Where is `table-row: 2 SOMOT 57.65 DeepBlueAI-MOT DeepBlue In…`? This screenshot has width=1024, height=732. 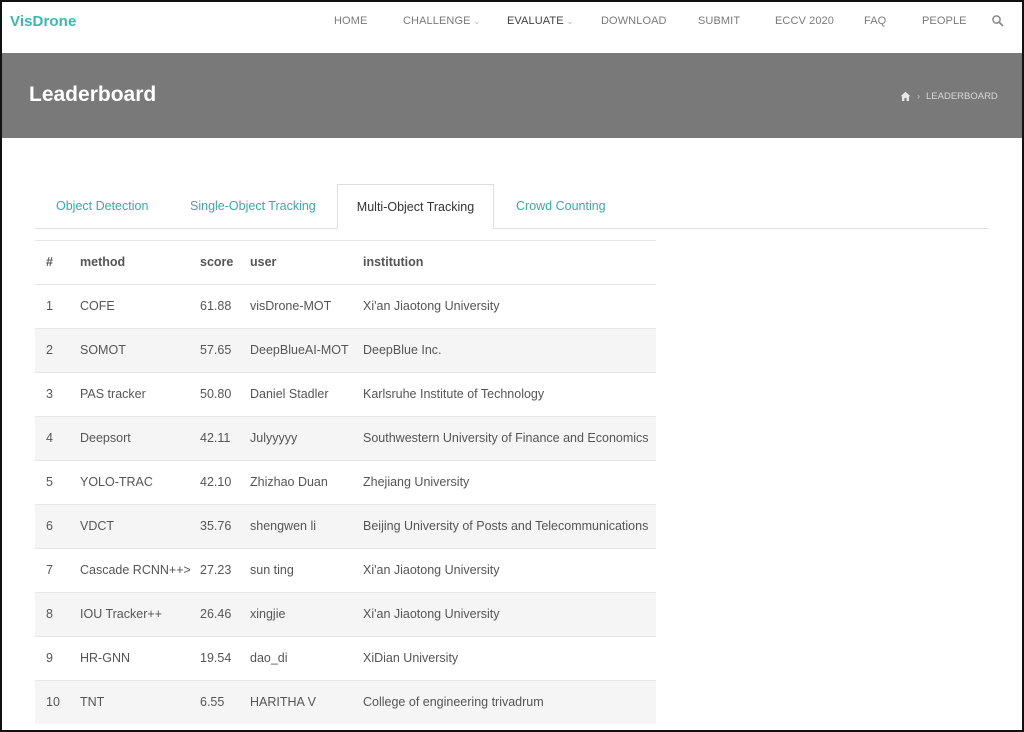 table-row: 2 SOMOT 57.65 DeepBlueAI-MOT DeepBlue In… is located at coordinates (345, 350).